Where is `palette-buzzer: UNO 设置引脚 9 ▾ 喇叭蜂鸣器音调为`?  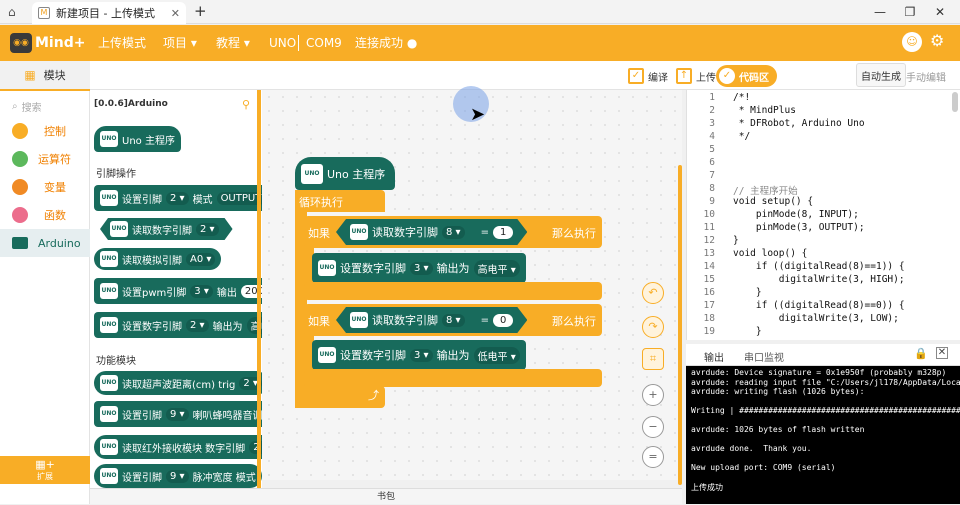
palette-buzzer: UNO 设置引脚 9 ▾ 喇叭蜂鸣器音调为 is located at coordinates (178, 414).